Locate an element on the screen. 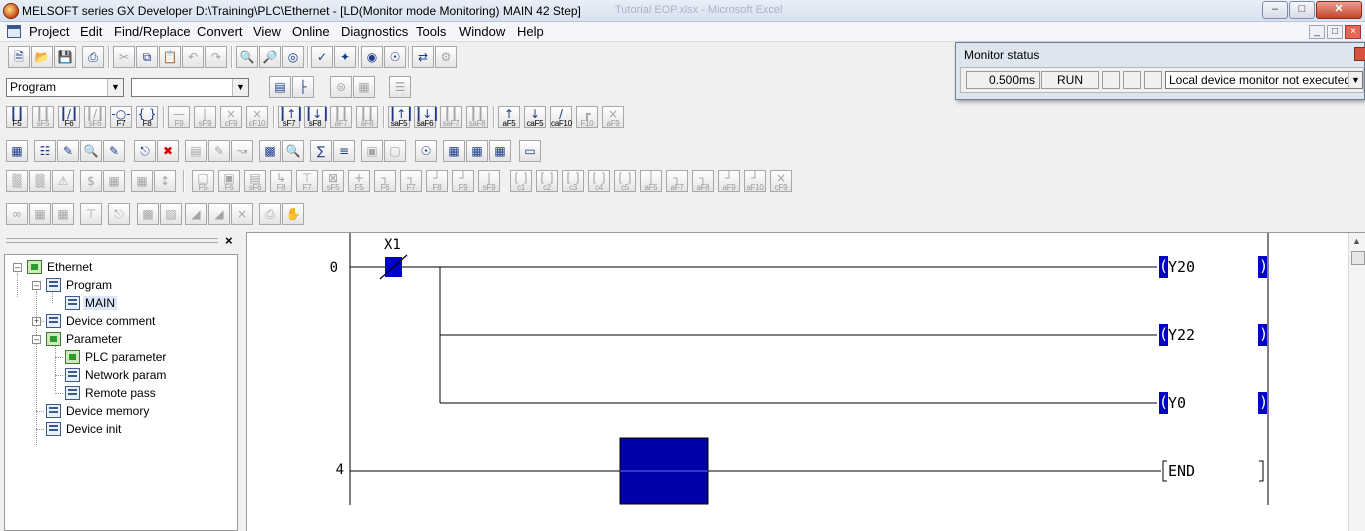 This screenshot has height=531, width=1365. sfc-print-button: ⎙ is located at coordinates (270, 214).